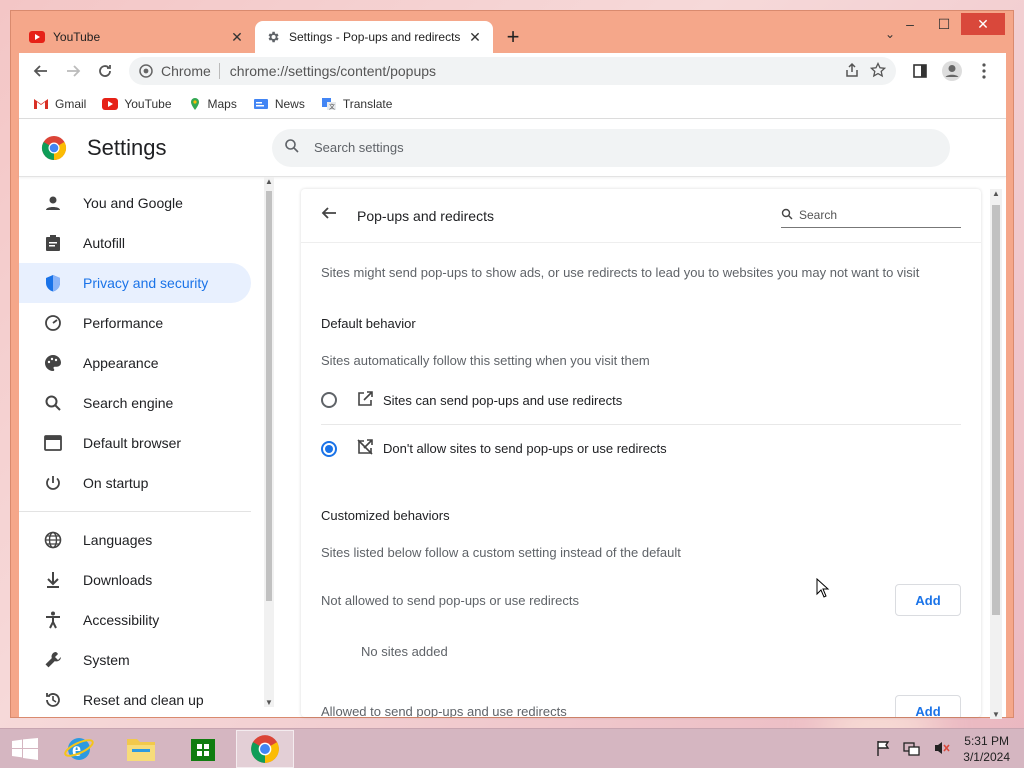 The height and width of the screenshot is (768, 1024). I want to click on taskbar-file-explorer, so click(141, 749).